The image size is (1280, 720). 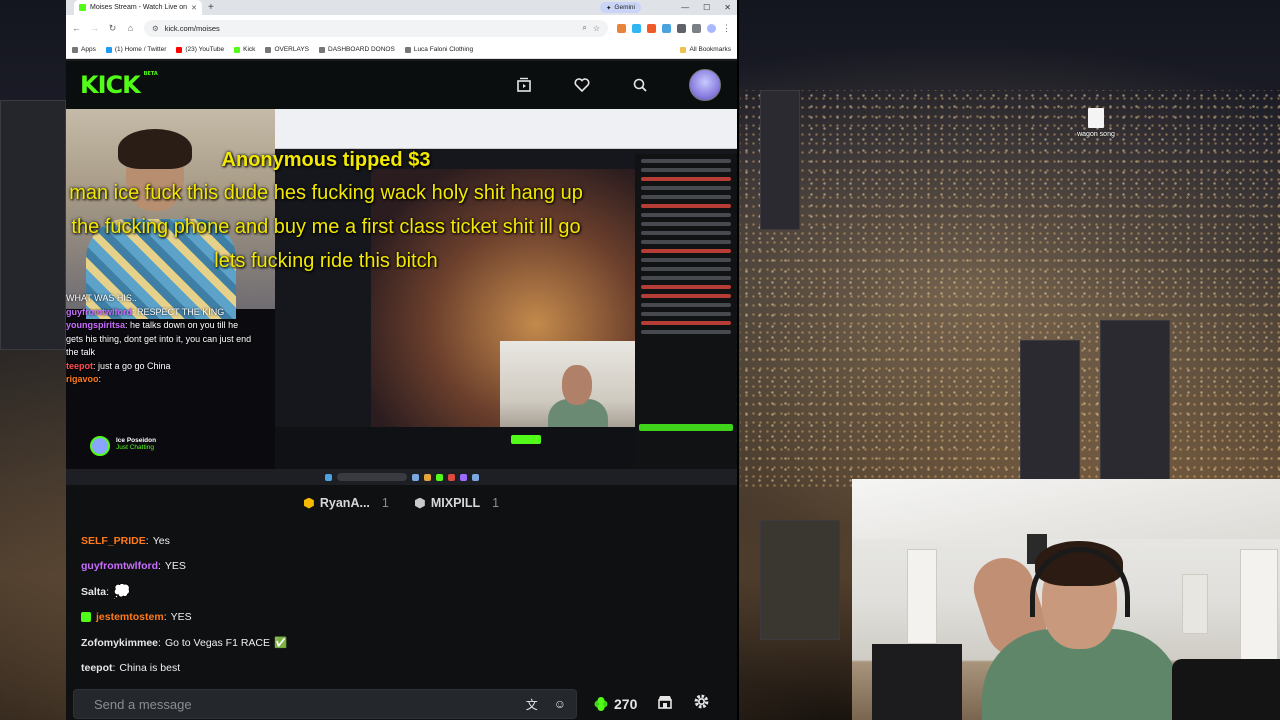 What do you see at coordinates (346, 503) in the screenshot?
I see `leaderboard-item: RyanA... 1` at bounding box center [346, 503].